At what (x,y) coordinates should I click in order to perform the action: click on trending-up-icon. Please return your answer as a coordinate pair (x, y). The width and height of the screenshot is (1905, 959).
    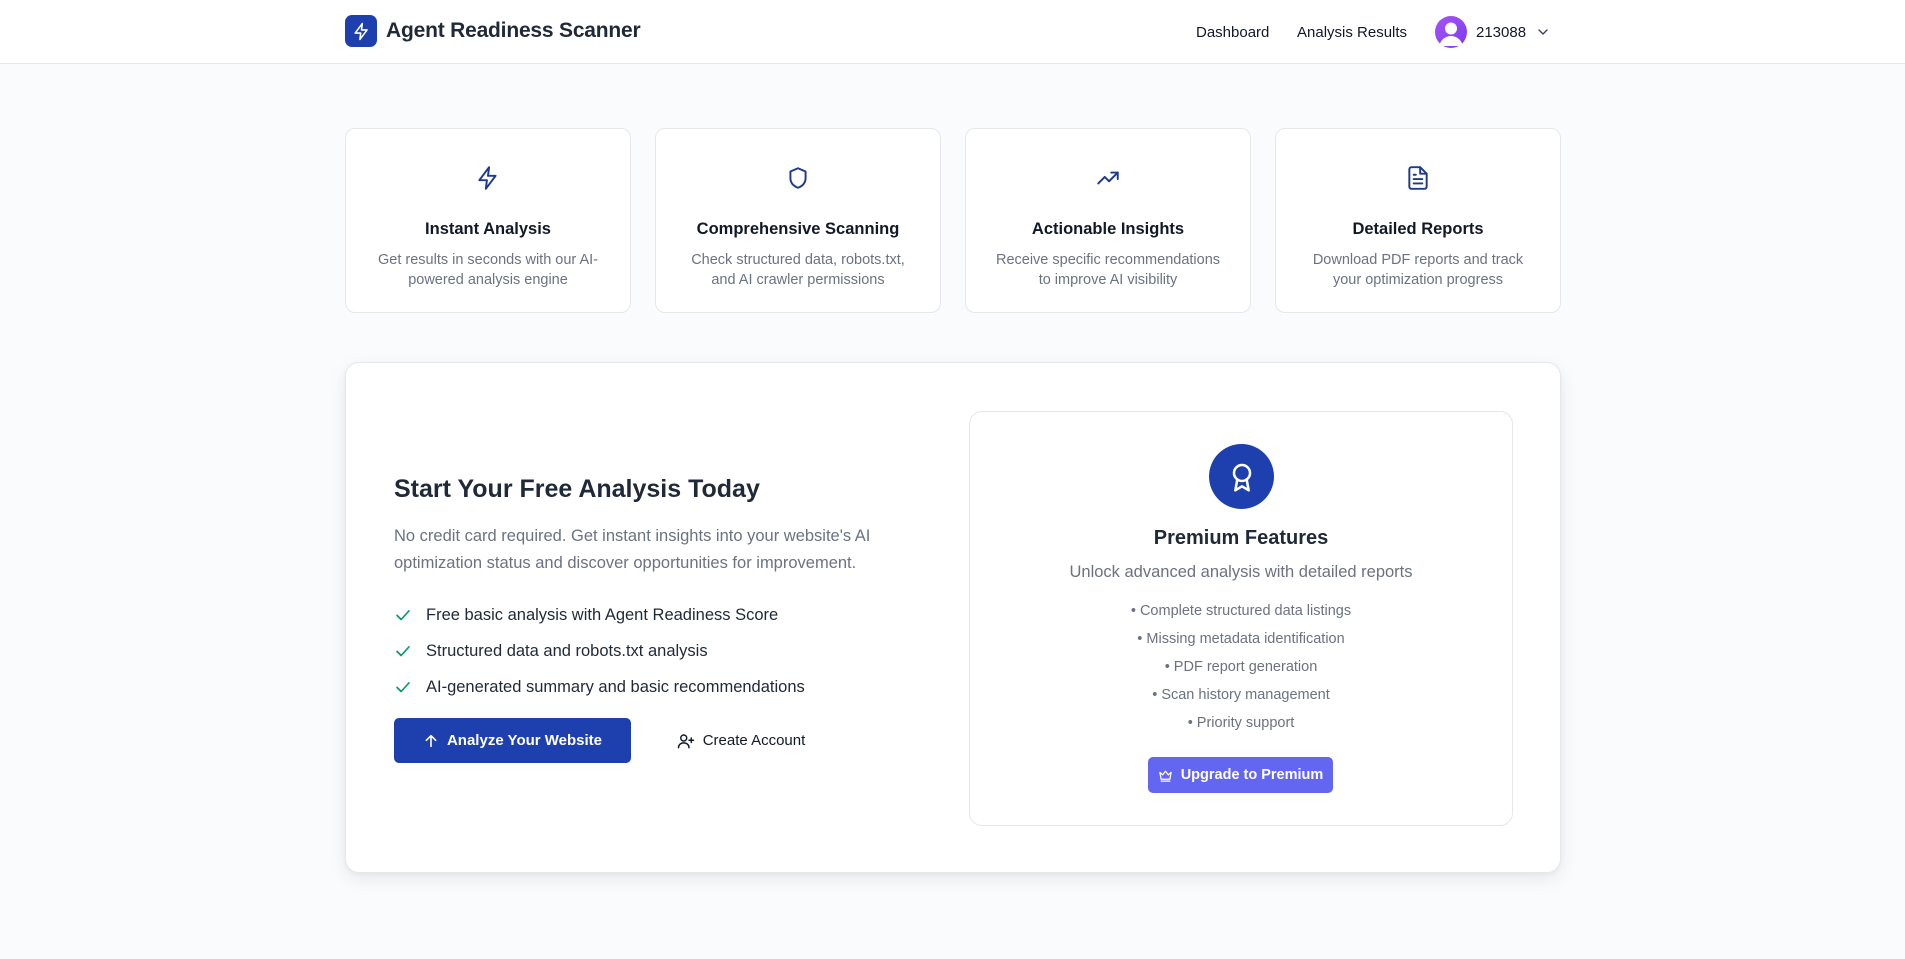
    Looking at the image, I should click on (1108, 178).